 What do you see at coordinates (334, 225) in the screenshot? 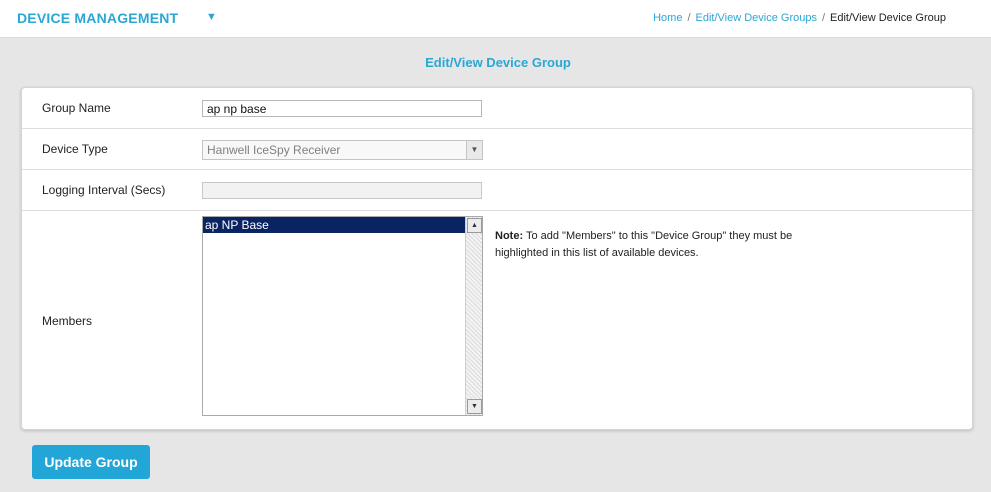
I see `list-item: ap NP Base` at bounding box center [334, 225].